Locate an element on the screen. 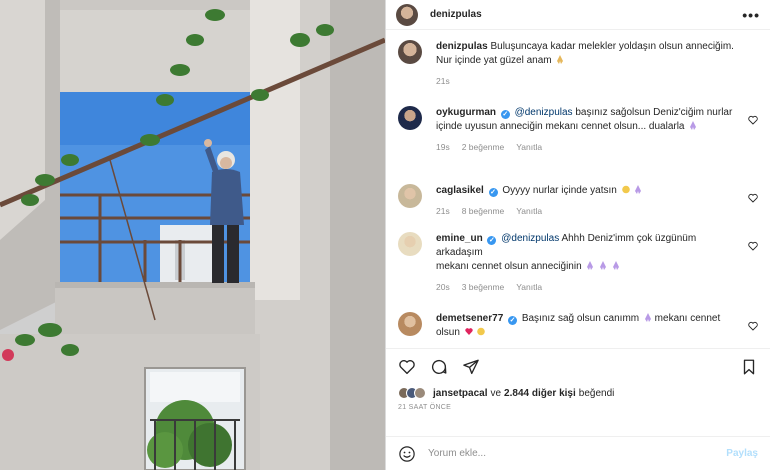  liker-avatars is located at coordinates (412, 393).